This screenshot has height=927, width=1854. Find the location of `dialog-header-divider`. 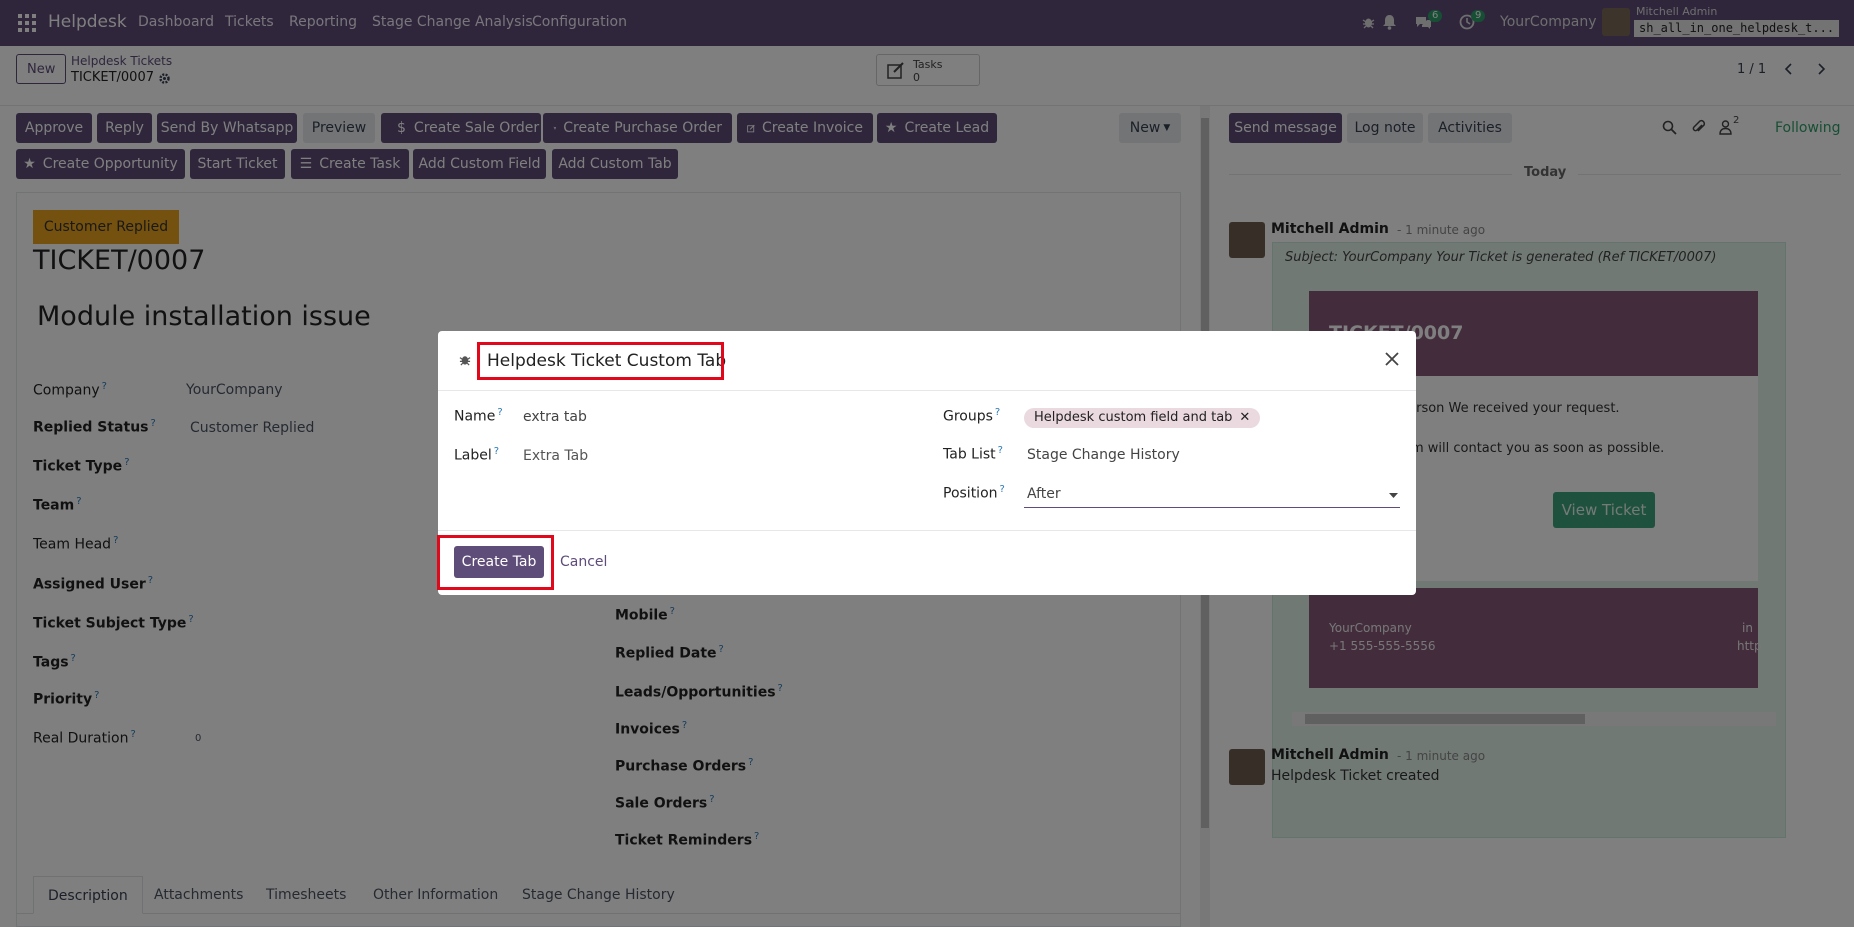

dialog-header-divider is located at coordinates (927, 390).